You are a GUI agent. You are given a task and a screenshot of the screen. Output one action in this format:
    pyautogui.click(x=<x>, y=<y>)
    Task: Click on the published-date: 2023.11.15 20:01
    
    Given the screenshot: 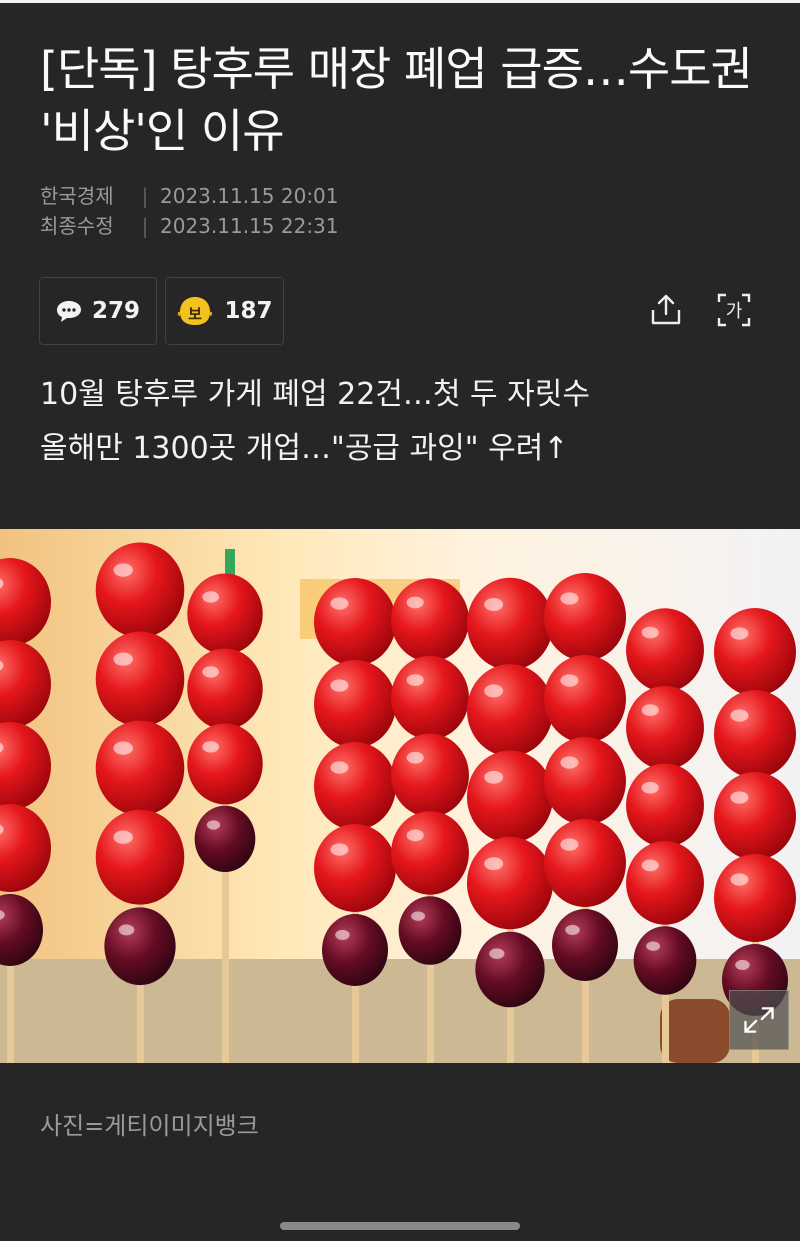 What is the action you would take?
    pyautogui.click(x=249, y=196)
    